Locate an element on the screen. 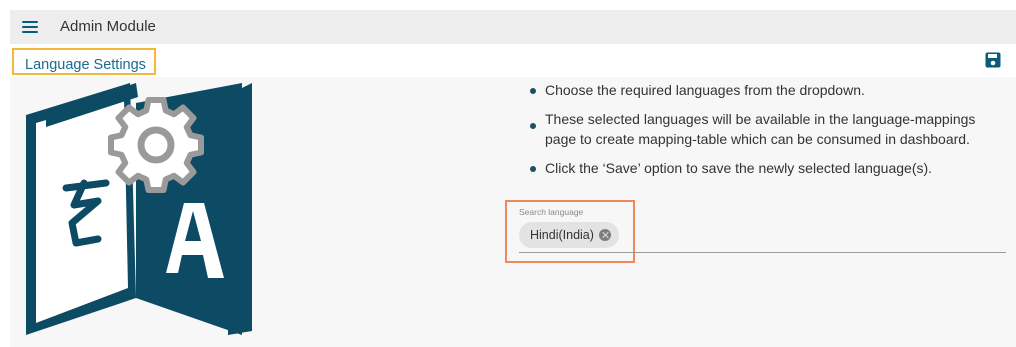  search-language-input is located at coordinates (762, 252).